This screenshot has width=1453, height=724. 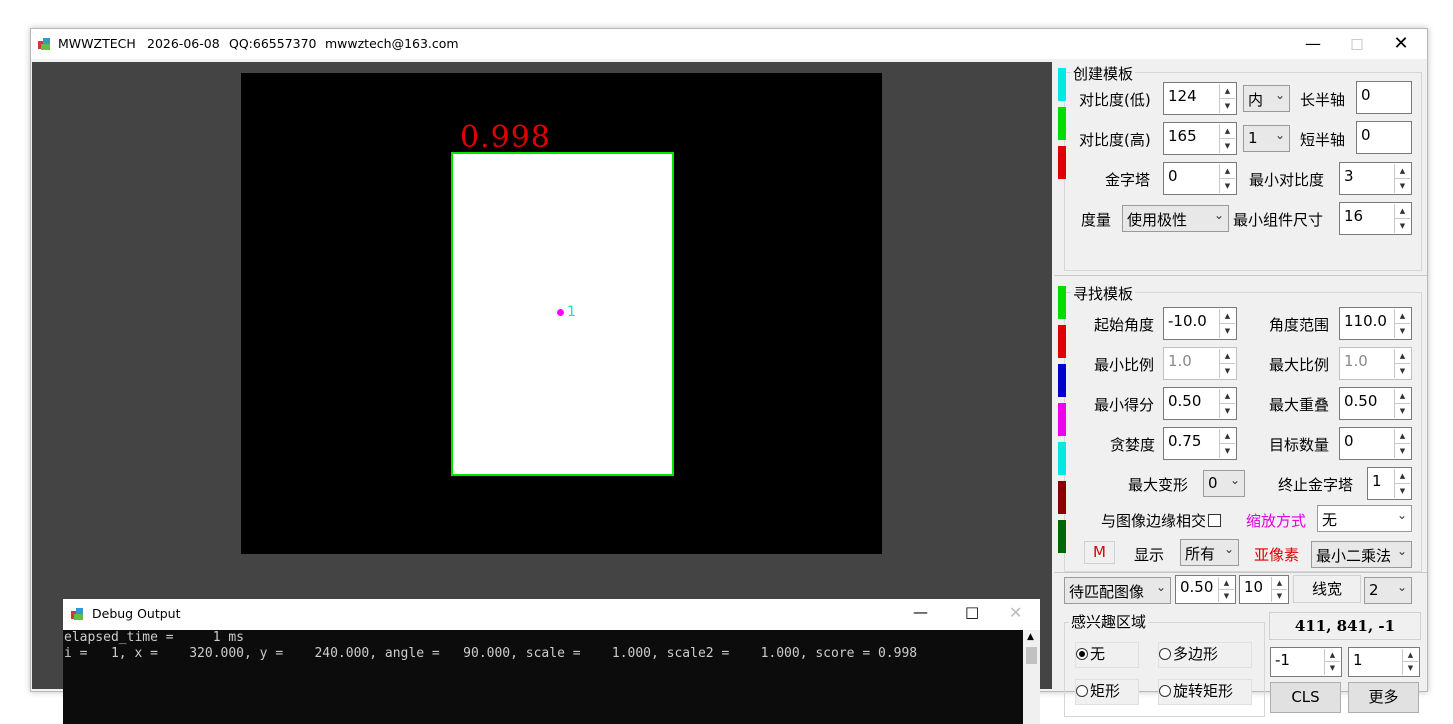 I want to click on contrast-low-spinner: 124 ▲ ▼, so click(x=1200, y=98).